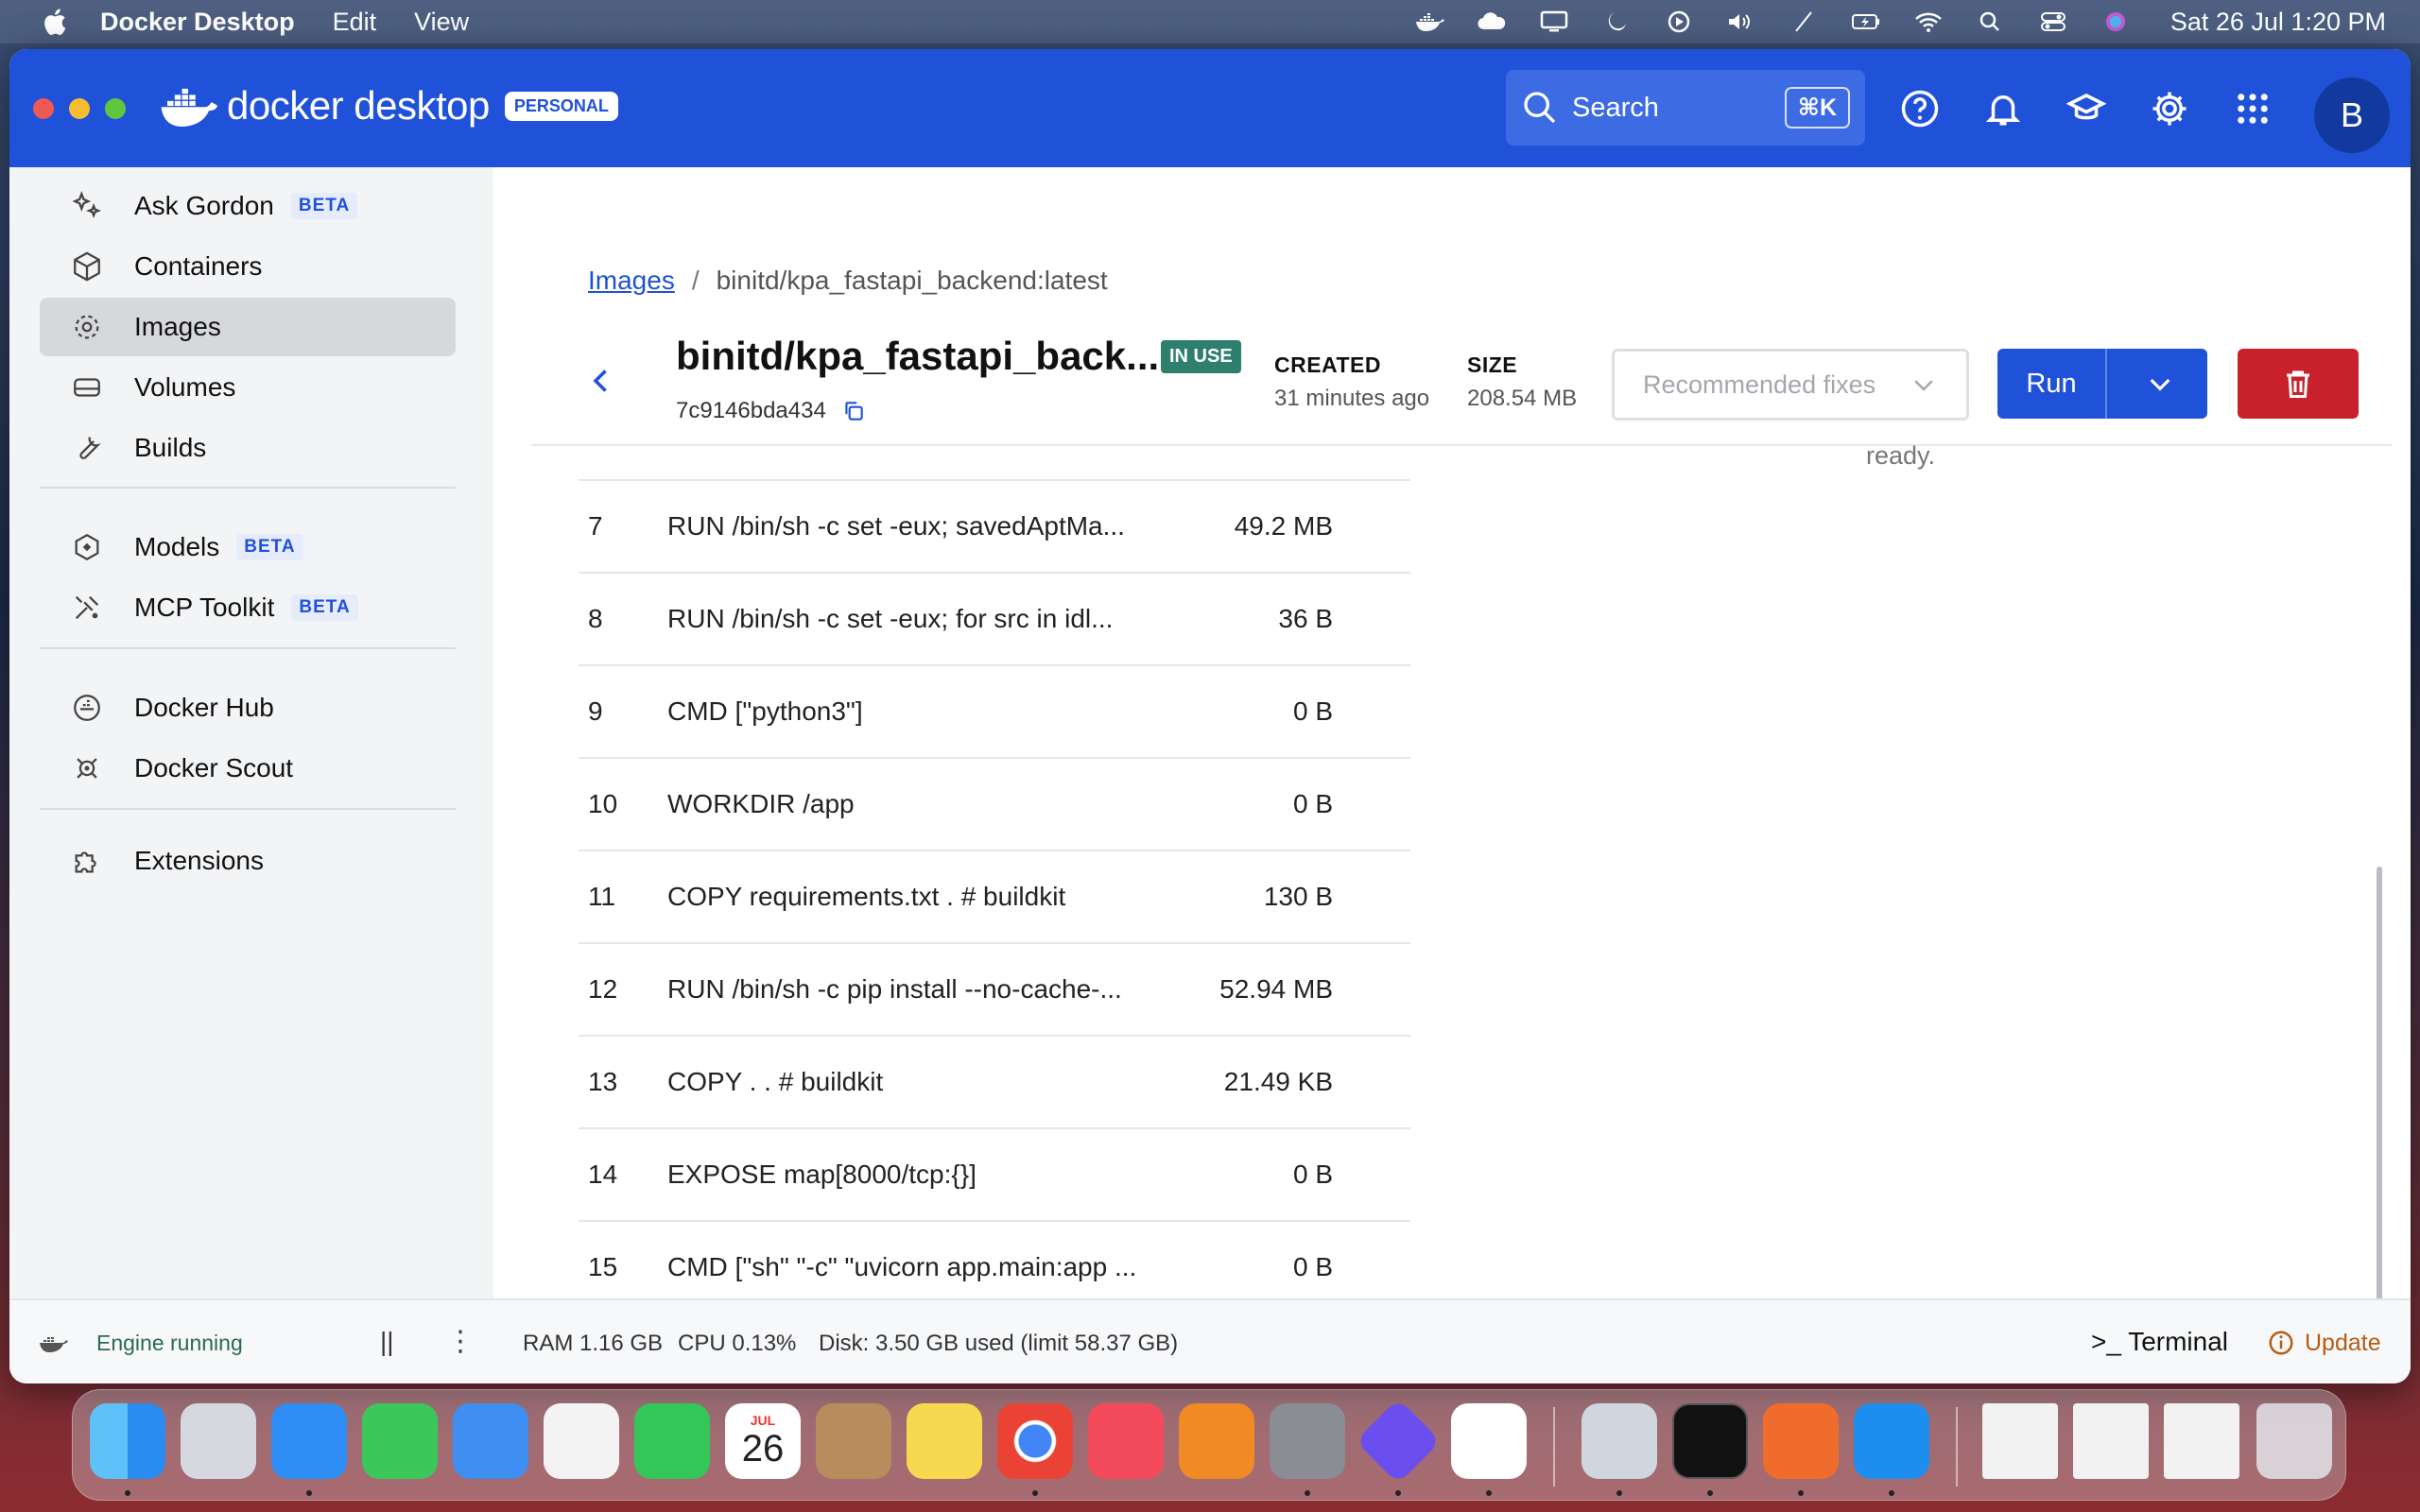 The width and height of the screenshot is (2420, 1512). What do you see at coordinates (400, 1441) in the screenshot?
I see `messages-app-icon` at bounding box center [400, 1441].